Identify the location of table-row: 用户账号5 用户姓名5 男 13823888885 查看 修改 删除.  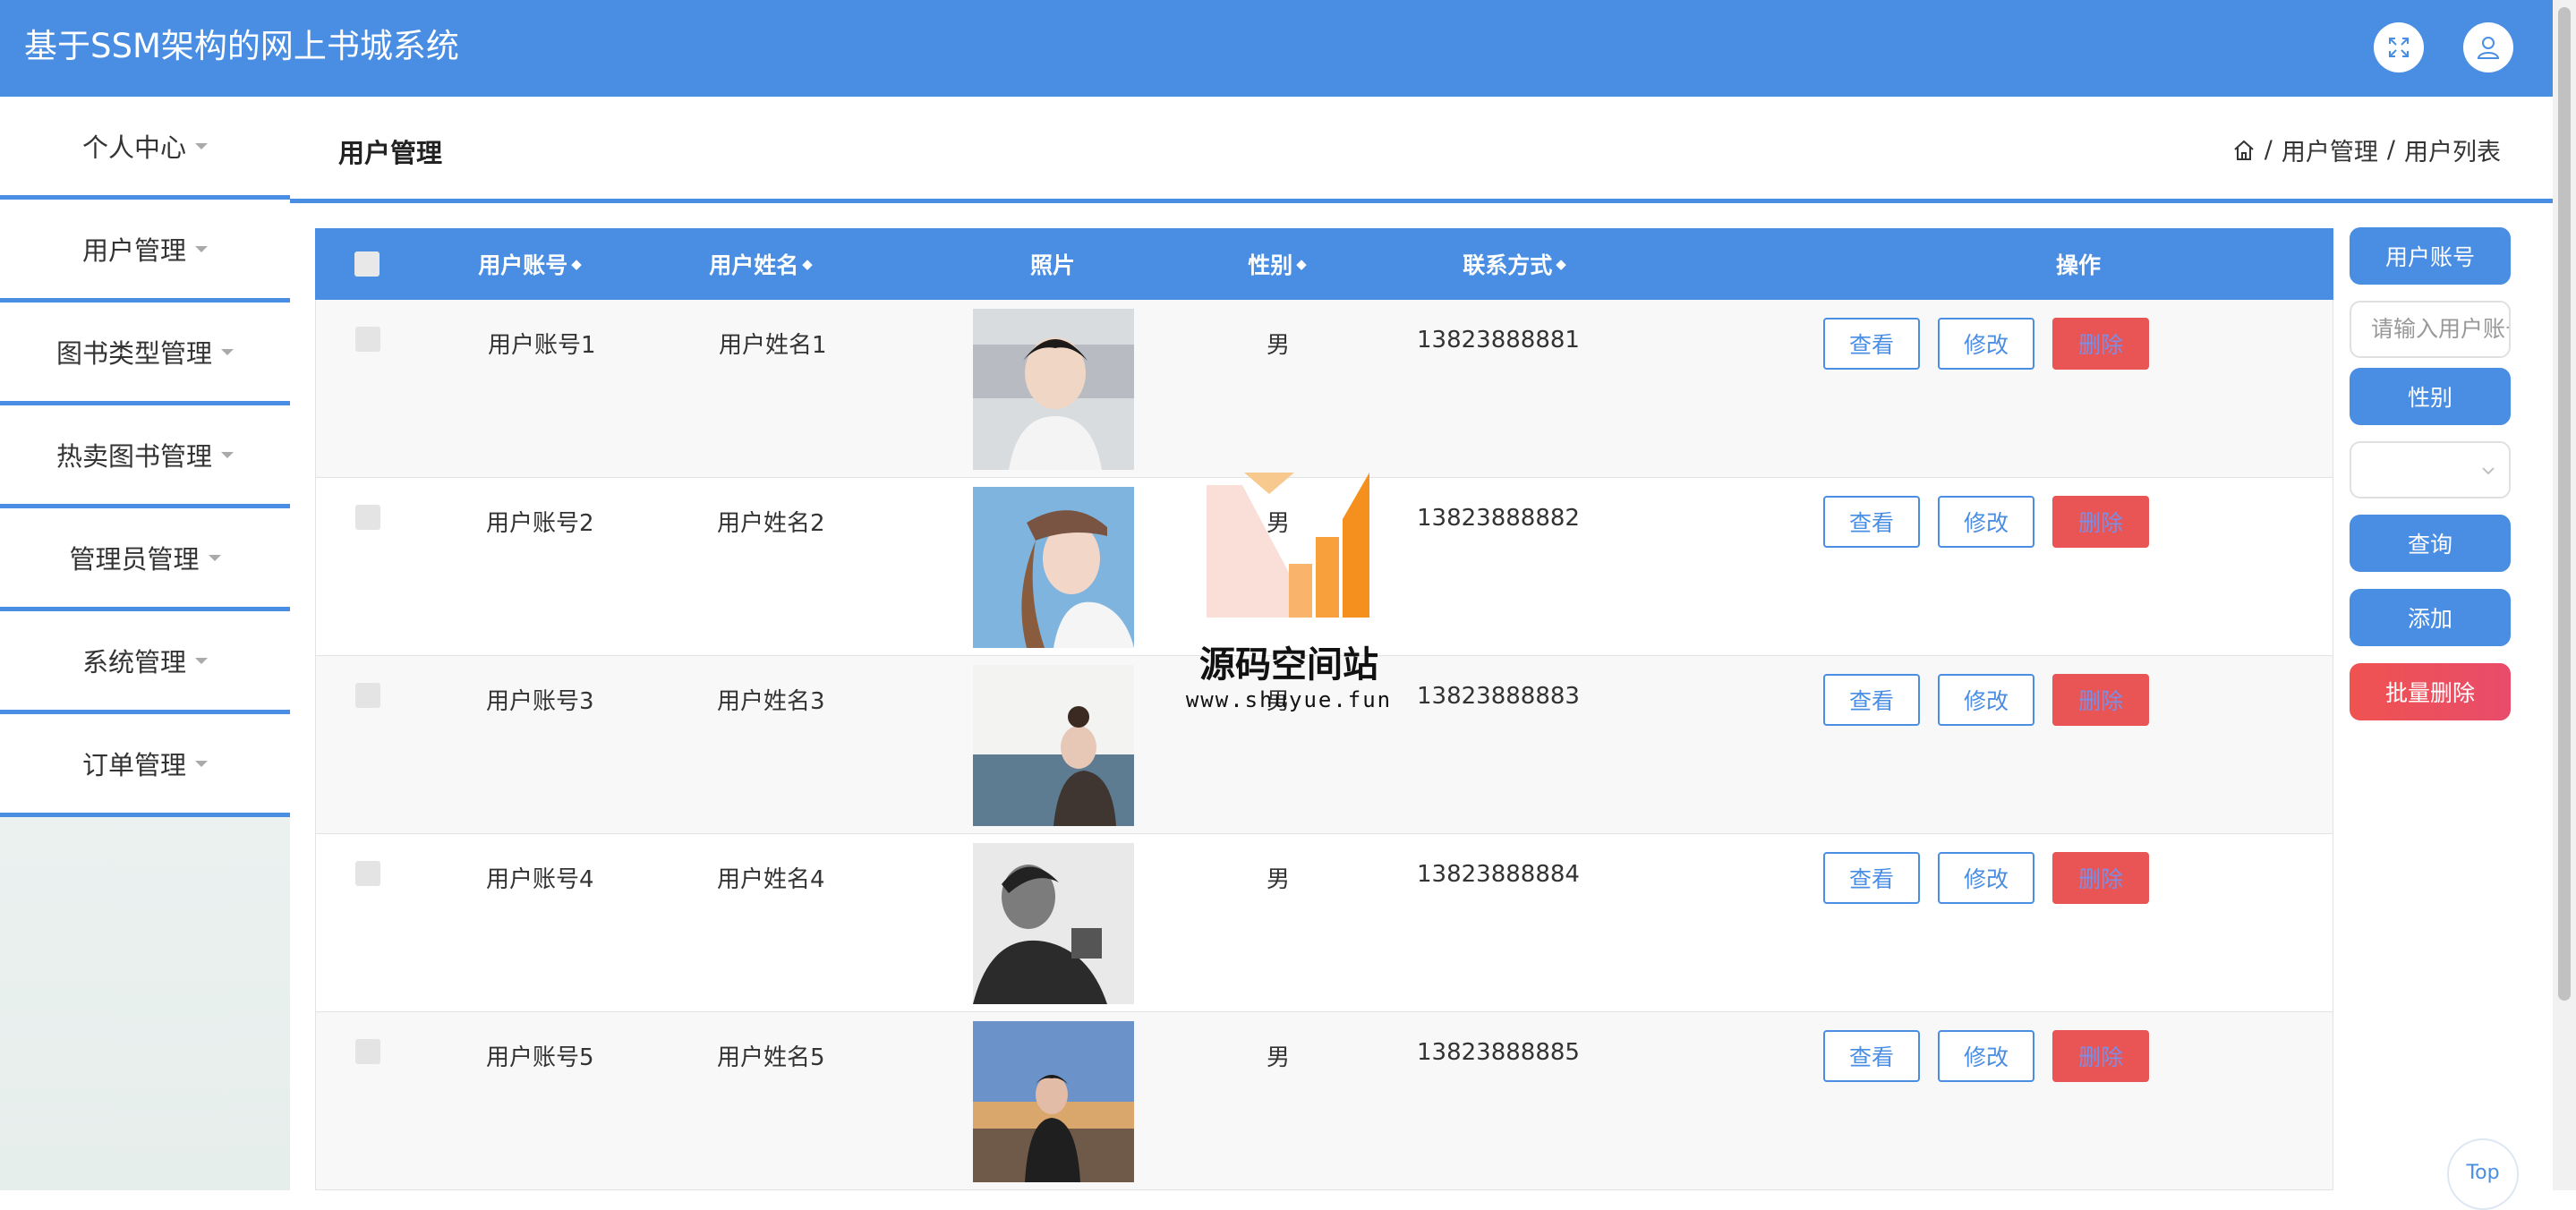
(1324, 1101).